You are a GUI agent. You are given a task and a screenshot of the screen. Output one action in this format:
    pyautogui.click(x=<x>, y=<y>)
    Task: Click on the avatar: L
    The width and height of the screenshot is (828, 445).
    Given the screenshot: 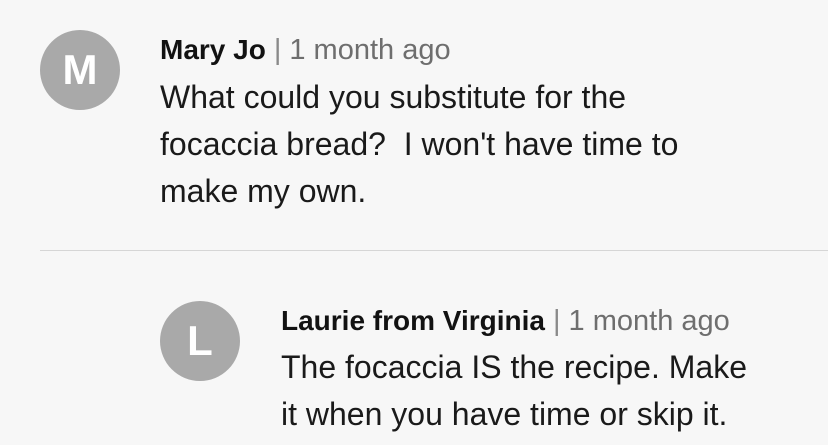 What is the action you would take?
    pyautogui.click(x=200, y=341)
    